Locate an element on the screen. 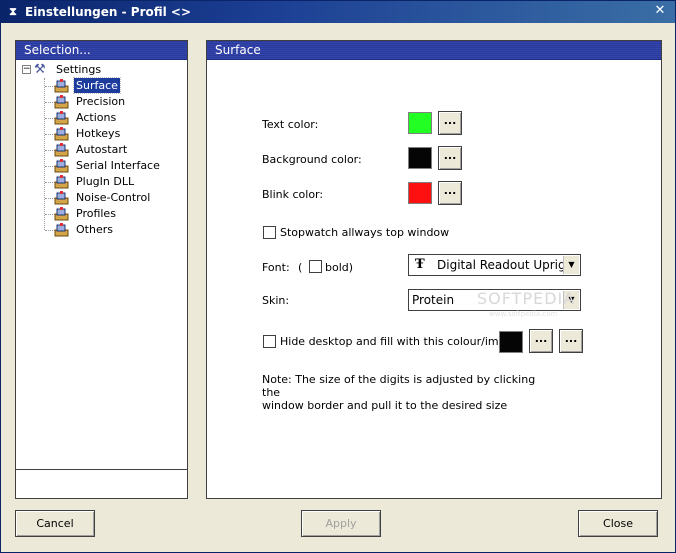 This screenshot has height=553, width=676. text-color-label: Text color: is located at coordinates (290, 124).